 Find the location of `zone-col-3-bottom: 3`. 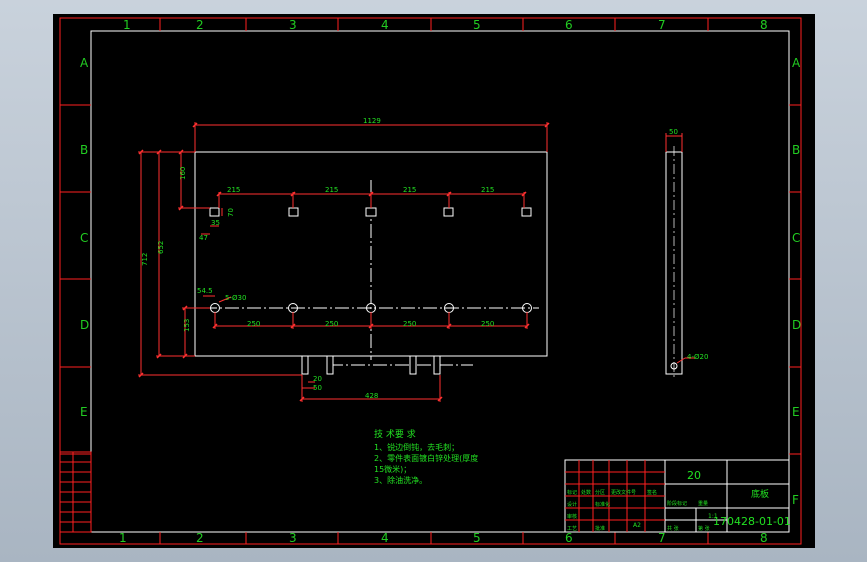

zone-col-3-bottom: 3 is located at coordinates (293, 538).